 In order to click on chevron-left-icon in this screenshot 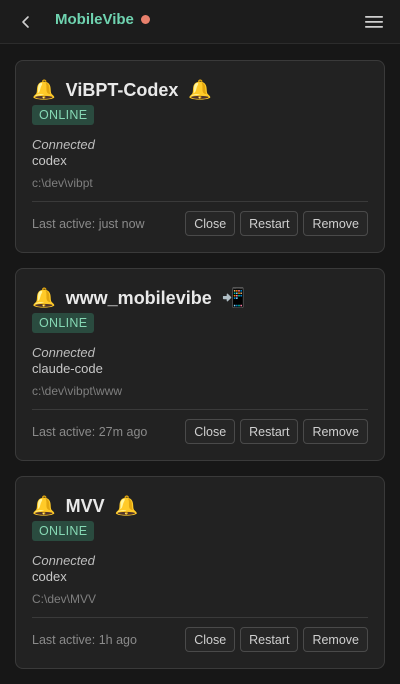, I will do `click(25, 22)`.